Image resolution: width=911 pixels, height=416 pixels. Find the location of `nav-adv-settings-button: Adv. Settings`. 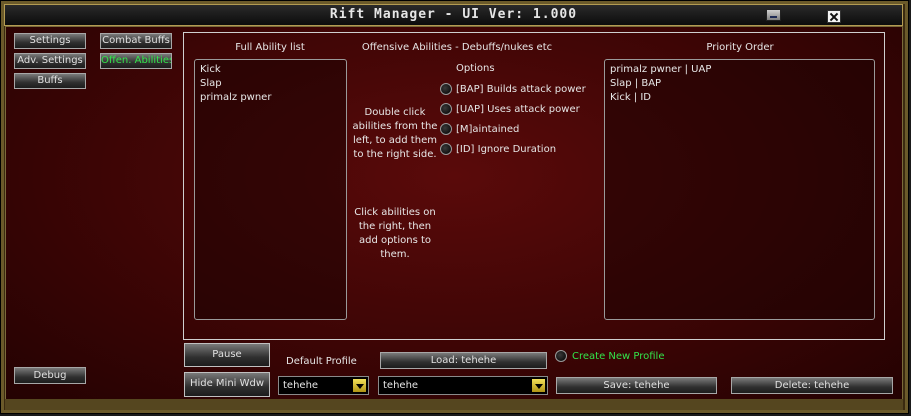

nav-adv-settings-button: Adv. Settings is located at coordinates (50, 61).